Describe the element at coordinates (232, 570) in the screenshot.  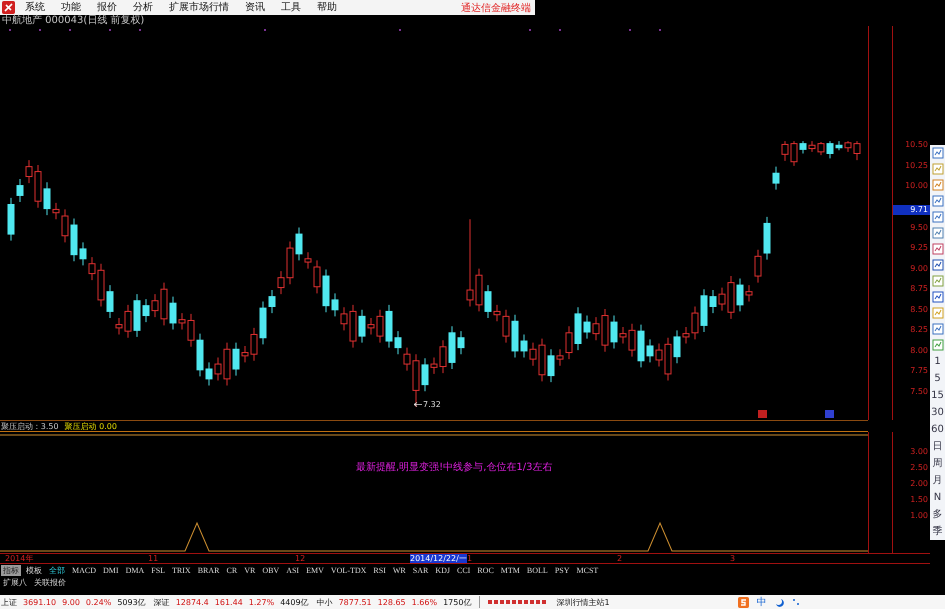
I see `indicator-tab: CR` at that location.